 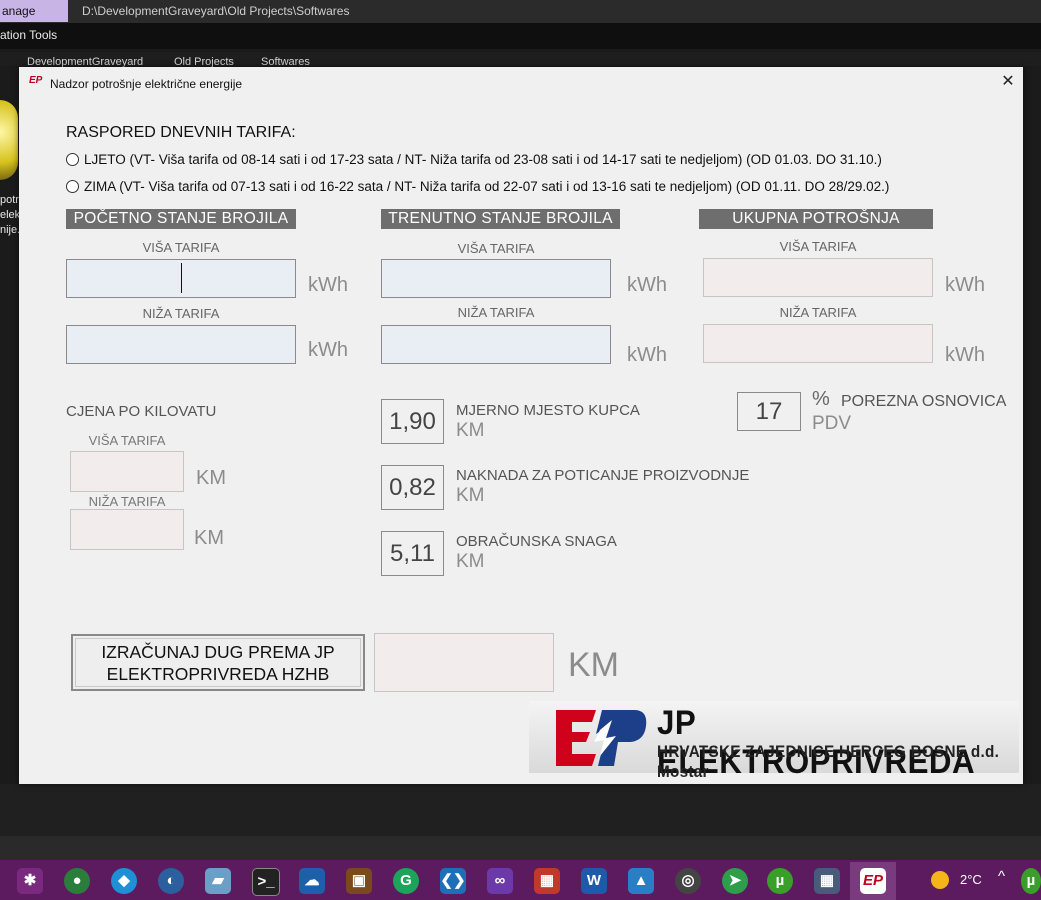 I want to click on app-logo-icon: EP, so click(x=36, y=80).